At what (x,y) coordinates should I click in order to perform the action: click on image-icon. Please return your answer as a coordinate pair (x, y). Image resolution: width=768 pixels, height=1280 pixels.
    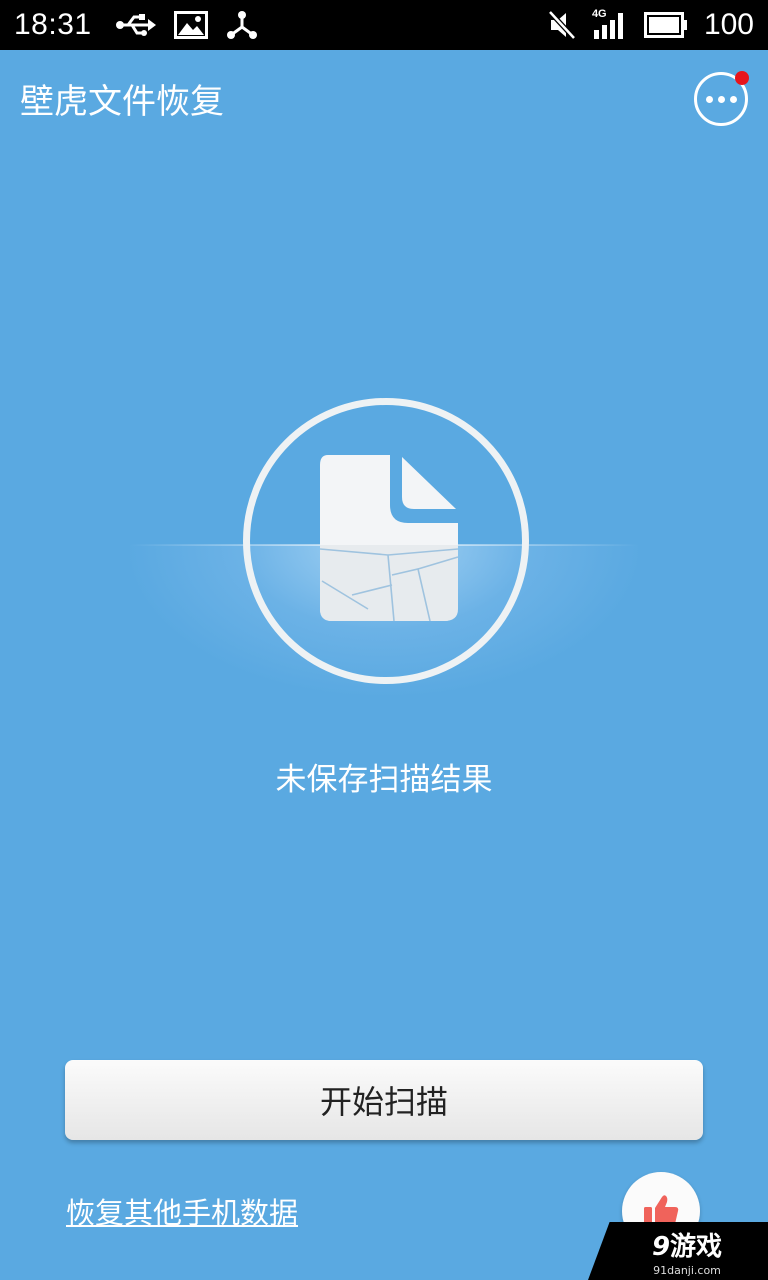
    Looking at the image, I should click on (190, 25).